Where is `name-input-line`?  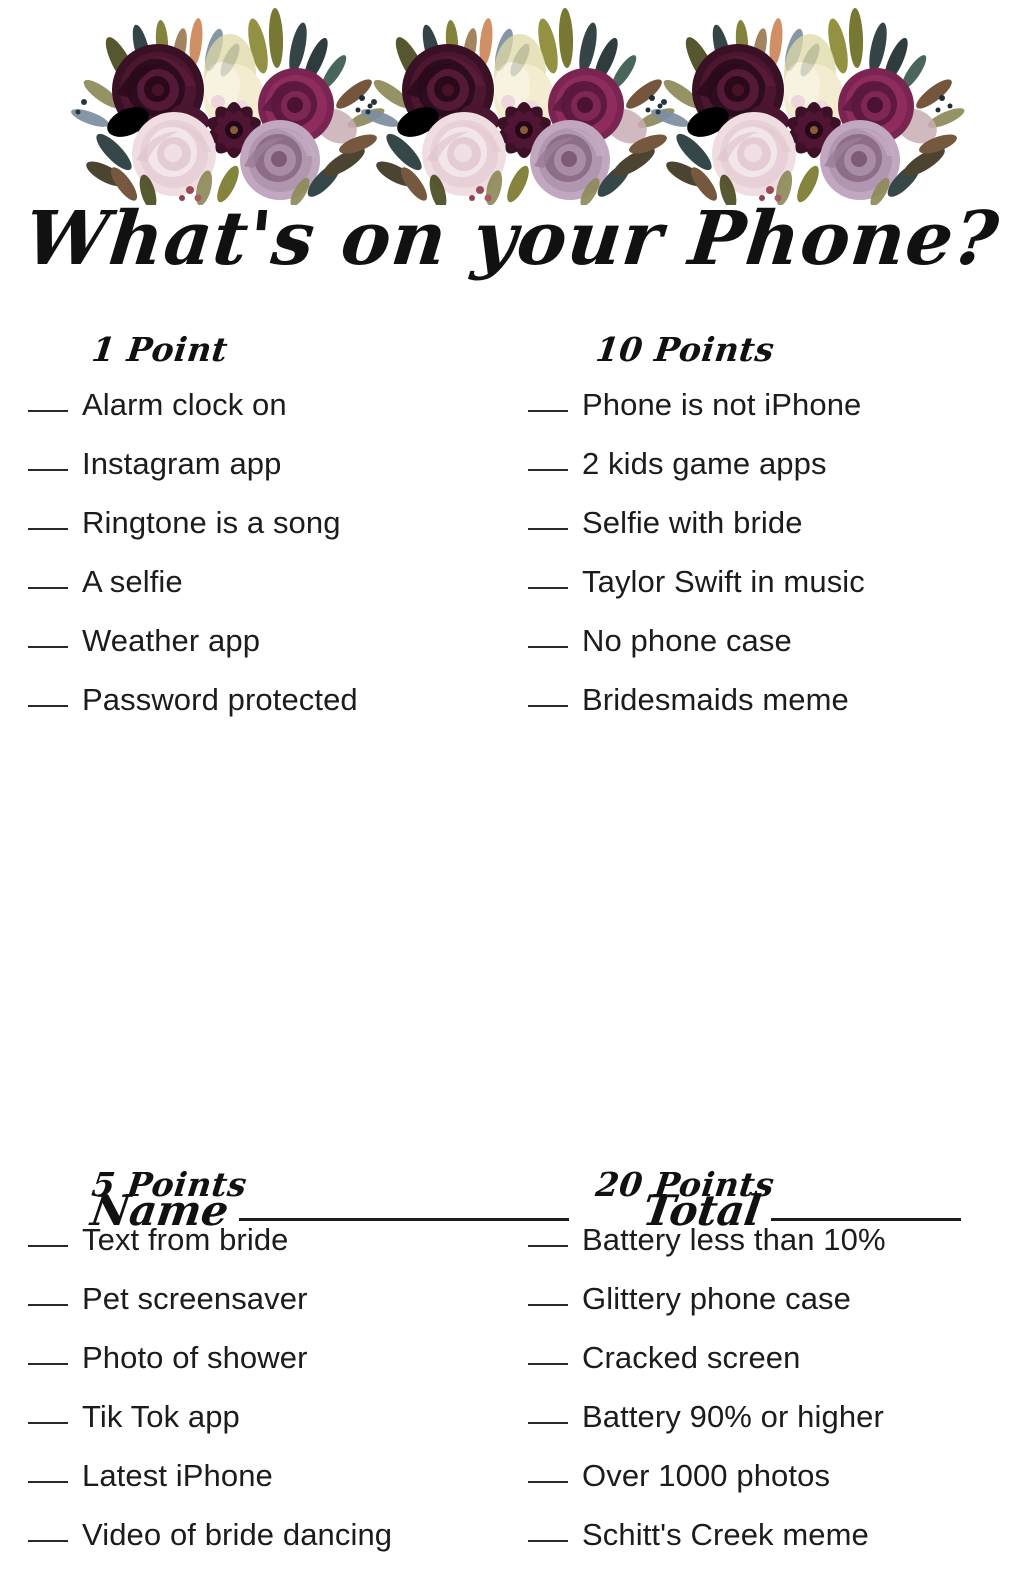 name-input-line is located at coordinates (403, 1219).